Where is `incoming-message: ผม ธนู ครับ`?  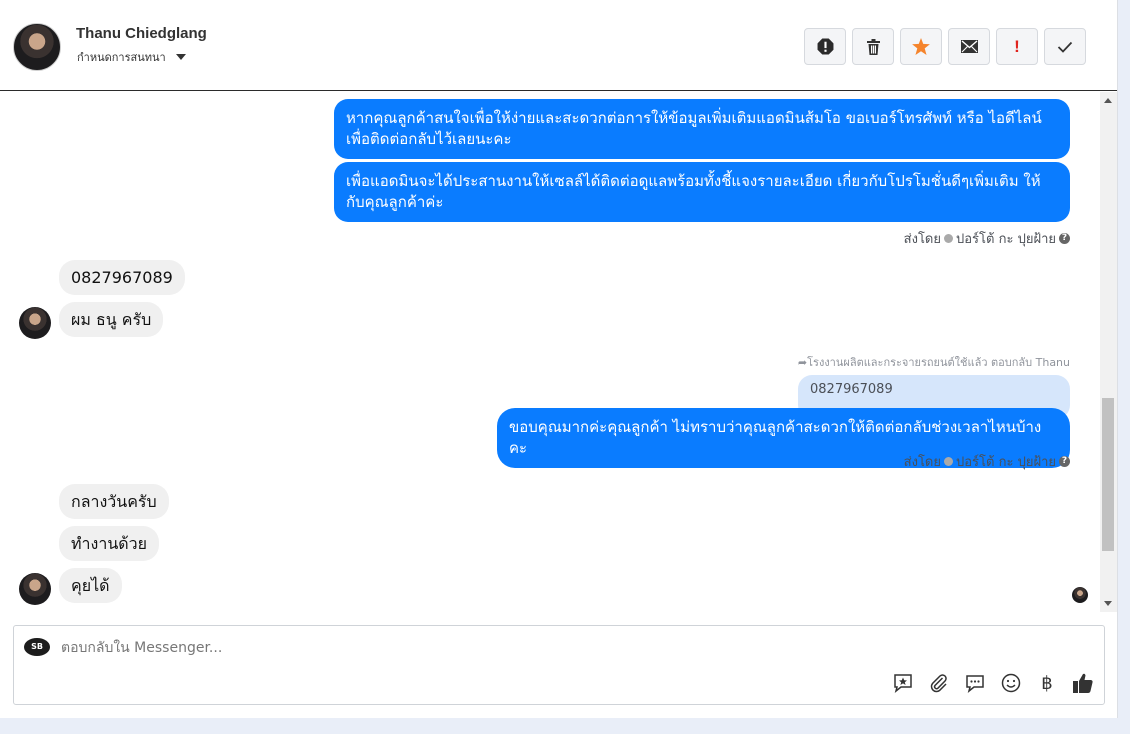 incoming-message: ผม ธนู ครับ is located at coordinates (111, 319).